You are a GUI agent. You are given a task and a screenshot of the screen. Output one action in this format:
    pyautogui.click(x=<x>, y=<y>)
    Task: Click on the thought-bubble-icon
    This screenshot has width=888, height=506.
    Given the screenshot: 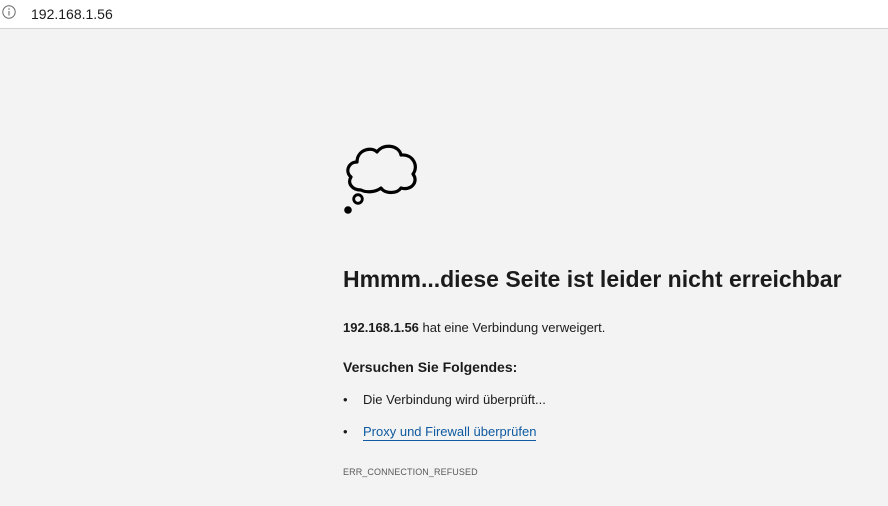 What is the action you would take?
    pyautogui.click(x=380, y=179)
    